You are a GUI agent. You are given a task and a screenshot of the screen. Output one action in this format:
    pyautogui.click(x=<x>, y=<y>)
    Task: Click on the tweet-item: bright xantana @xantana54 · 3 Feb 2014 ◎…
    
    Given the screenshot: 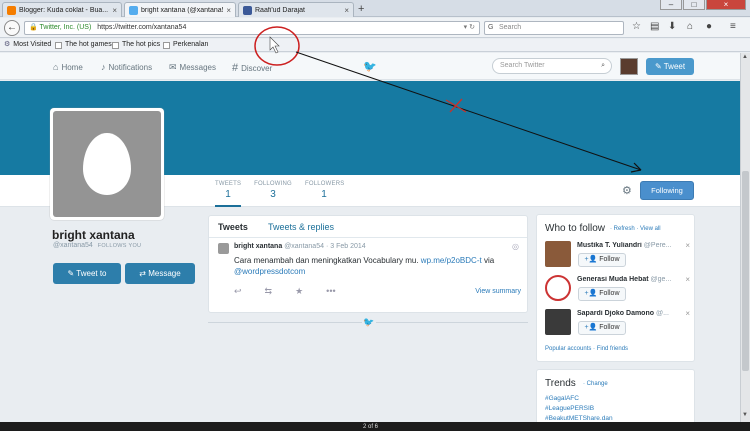 What is the action you would take?
    pyautogui.click(x=368, y=275)
    